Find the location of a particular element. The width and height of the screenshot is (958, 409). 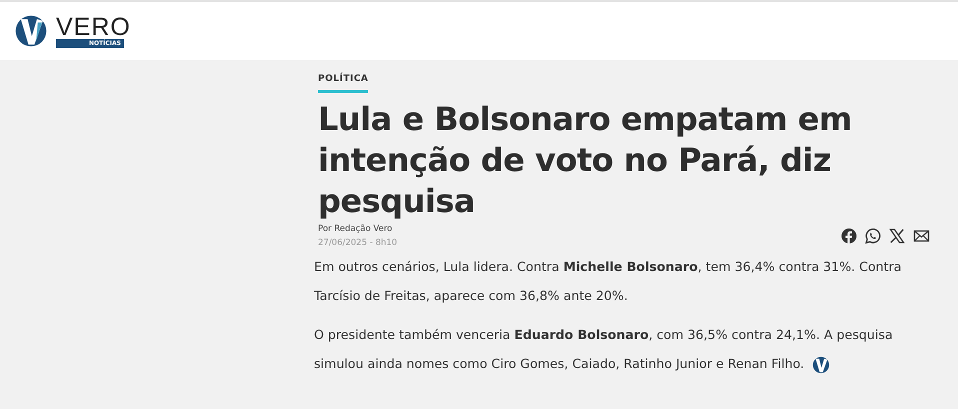

logo-name: VERO is located at coordinates (93, 26).